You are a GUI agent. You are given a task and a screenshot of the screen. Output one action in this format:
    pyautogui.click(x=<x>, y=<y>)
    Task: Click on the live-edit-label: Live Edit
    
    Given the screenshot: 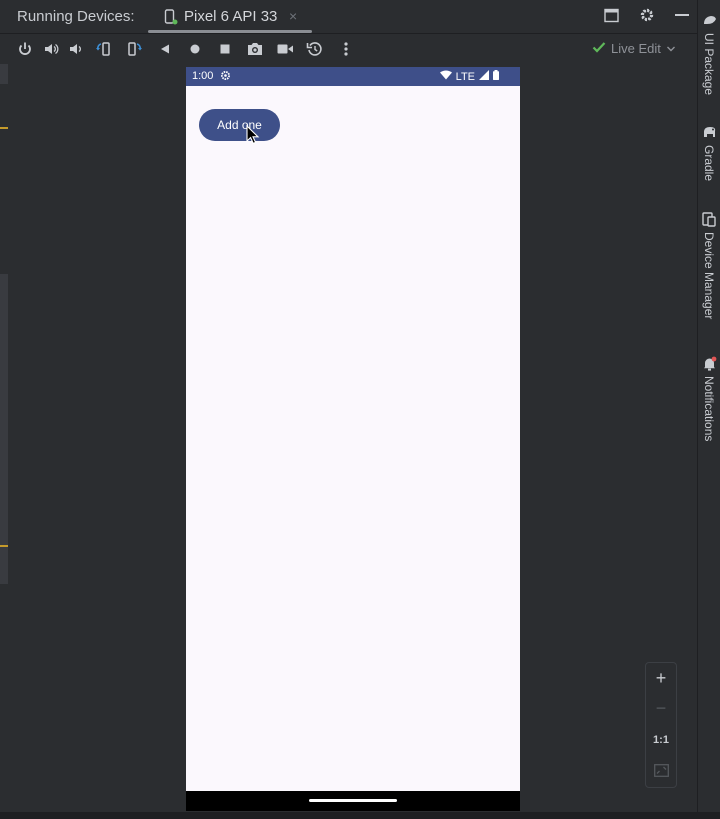 What is the action you would take?
    pyautogui.click(x=636, y=48)
    